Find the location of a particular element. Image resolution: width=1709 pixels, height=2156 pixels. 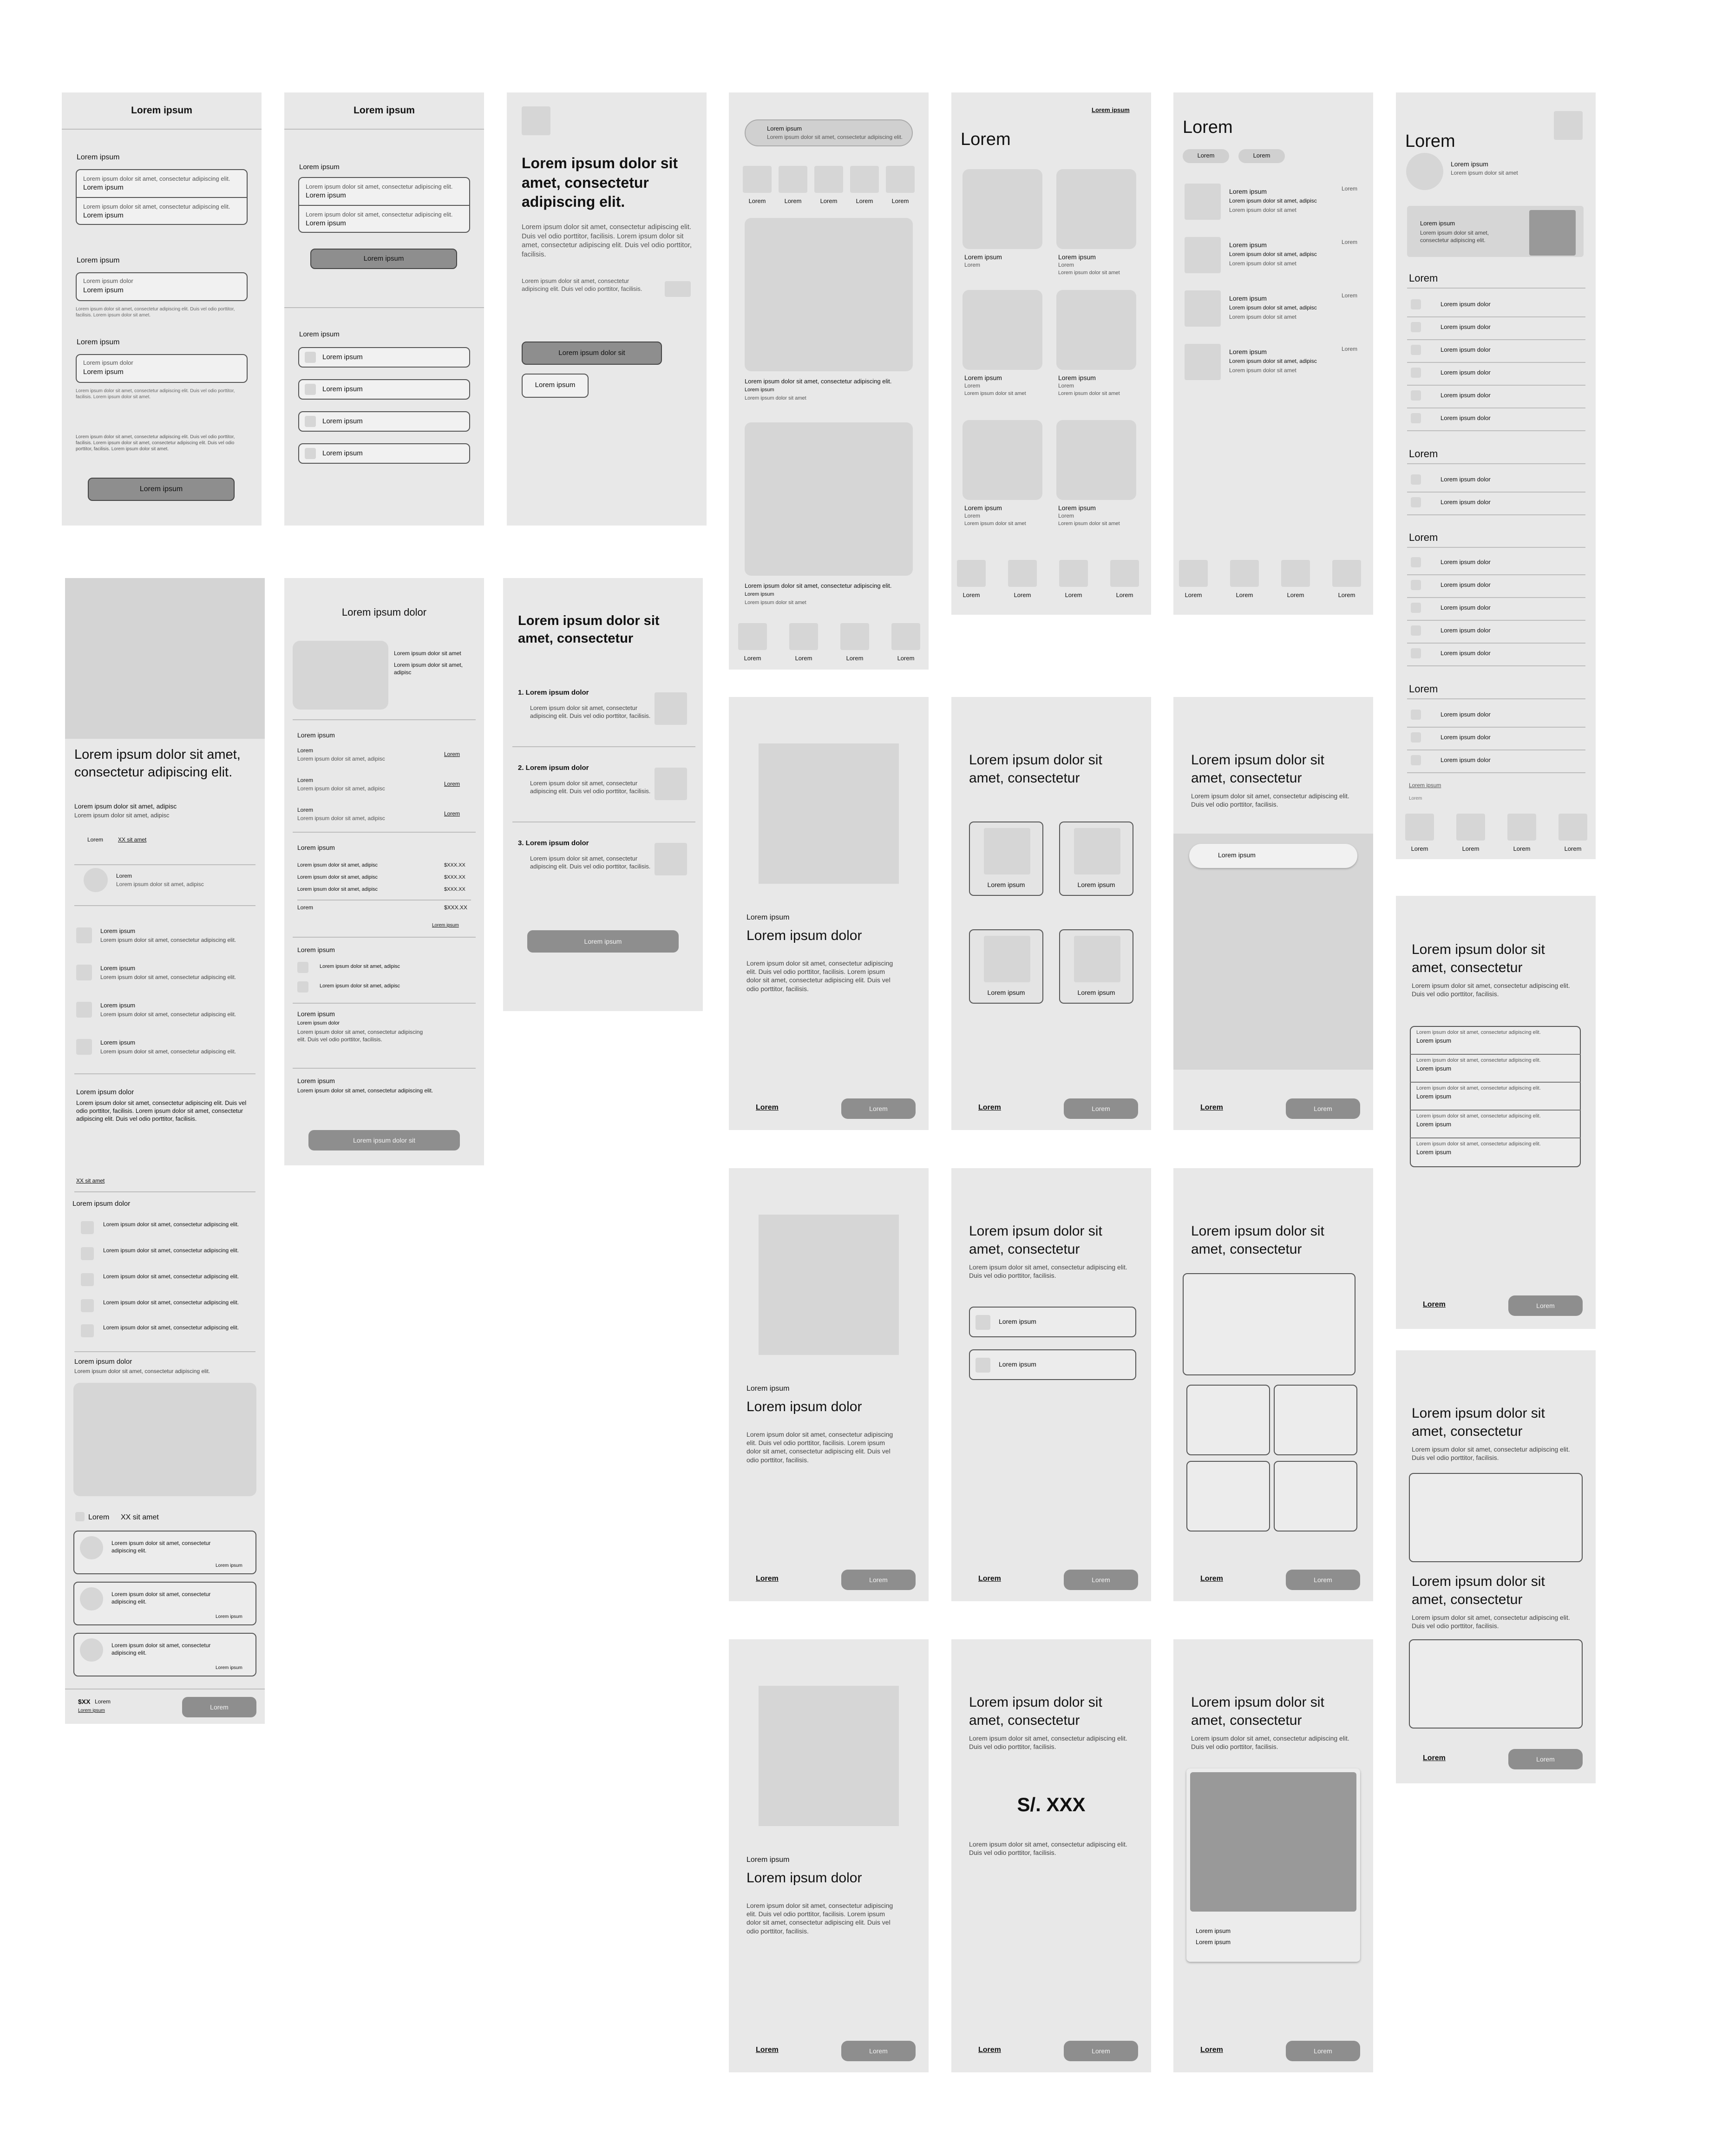

map-placeholder is located at coordinates (164, 1440).